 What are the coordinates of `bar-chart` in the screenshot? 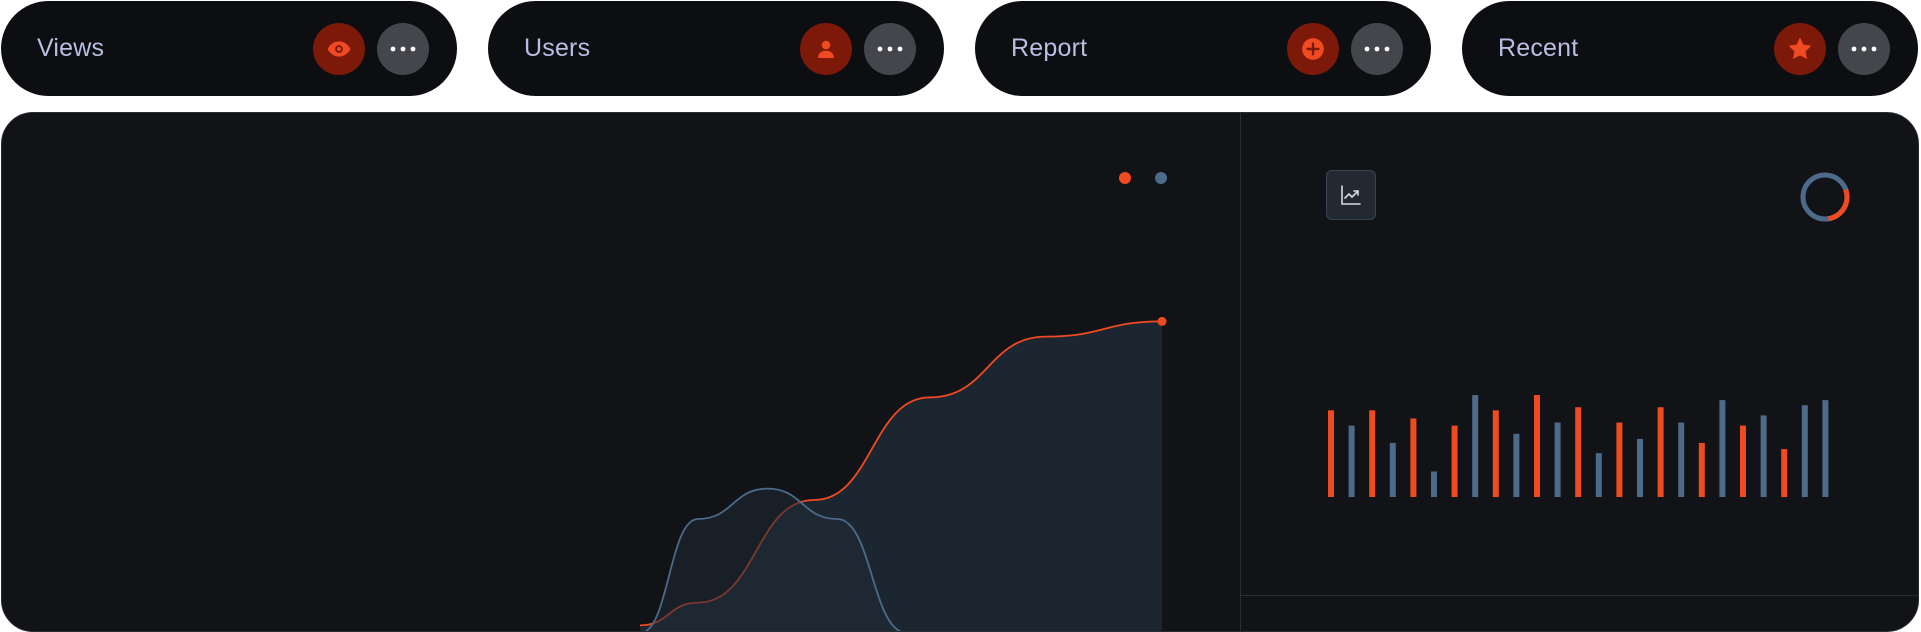 It's located at (1578, 446).